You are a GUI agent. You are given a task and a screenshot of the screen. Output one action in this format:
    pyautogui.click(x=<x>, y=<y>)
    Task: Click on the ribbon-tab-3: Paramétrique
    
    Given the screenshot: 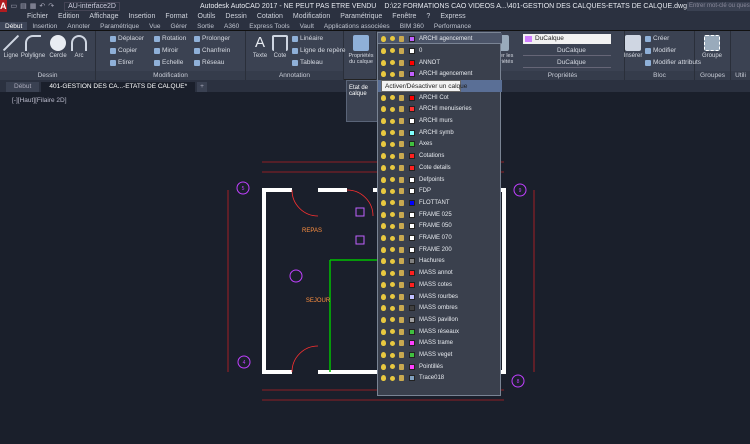 What is the action you would take?
    pyautogui.click(x=119, y=26)
    